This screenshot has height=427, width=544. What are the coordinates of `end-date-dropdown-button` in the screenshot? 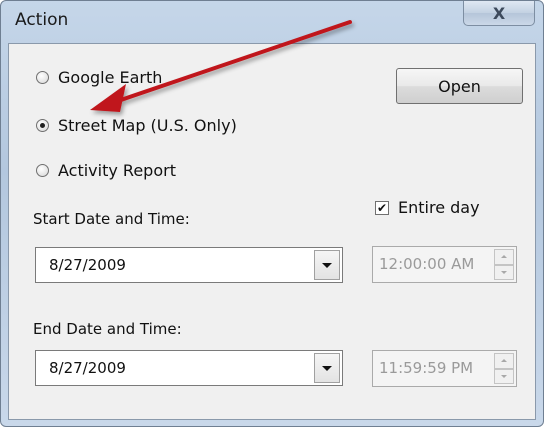 It's located at (327, 368).